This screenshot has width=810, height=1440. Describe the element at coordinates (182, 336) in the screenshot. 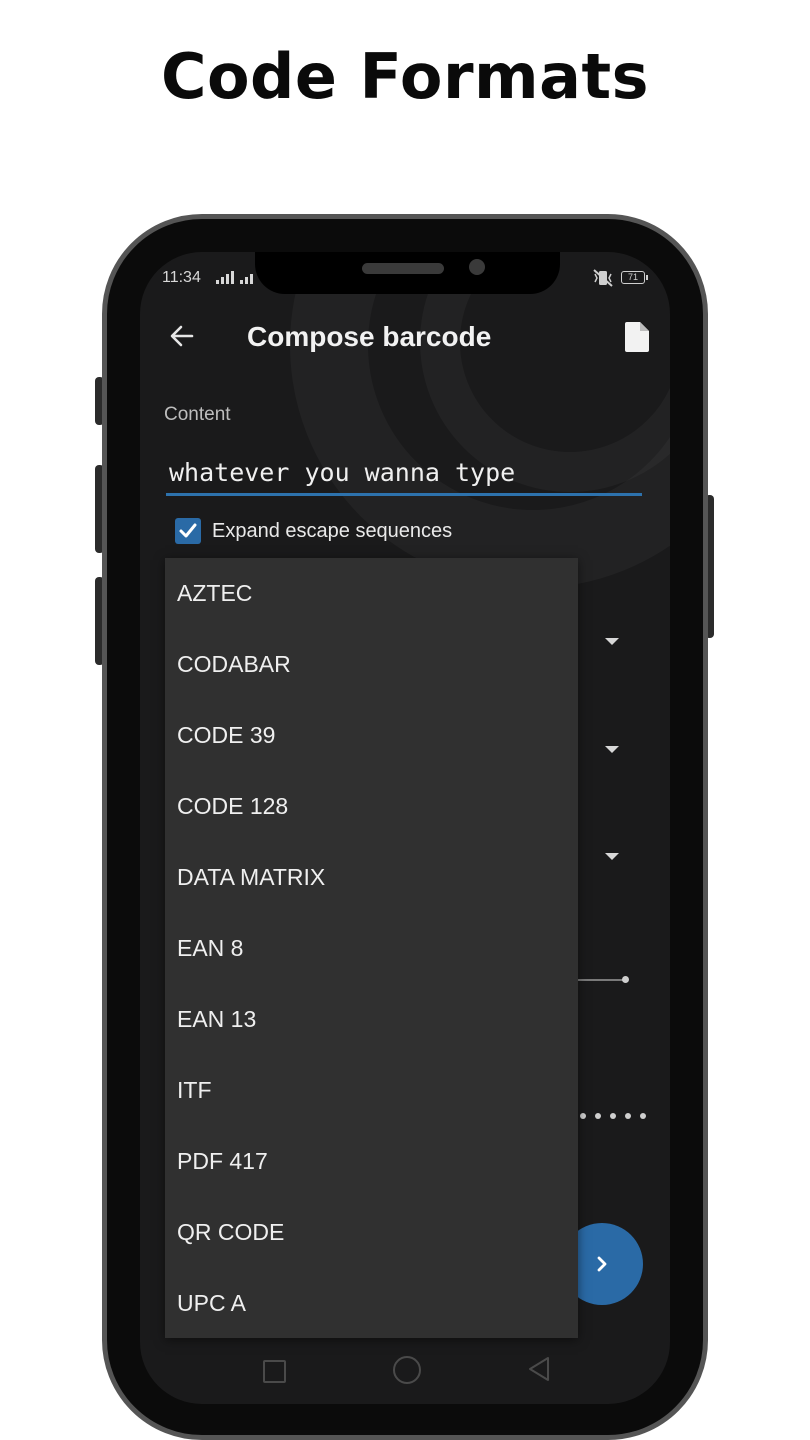

I see `arrow-left-icon` at that location.